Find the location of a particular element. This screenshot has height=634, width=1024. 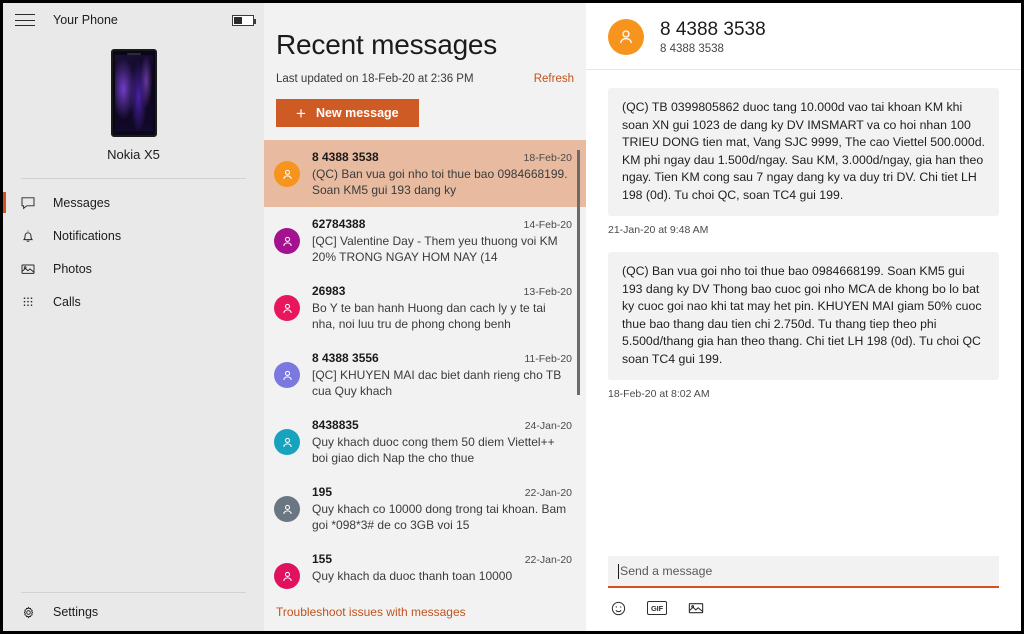

conversation-header-text: 8 4388 3538 8 4388 3538 is located at coordinates (713, 37).